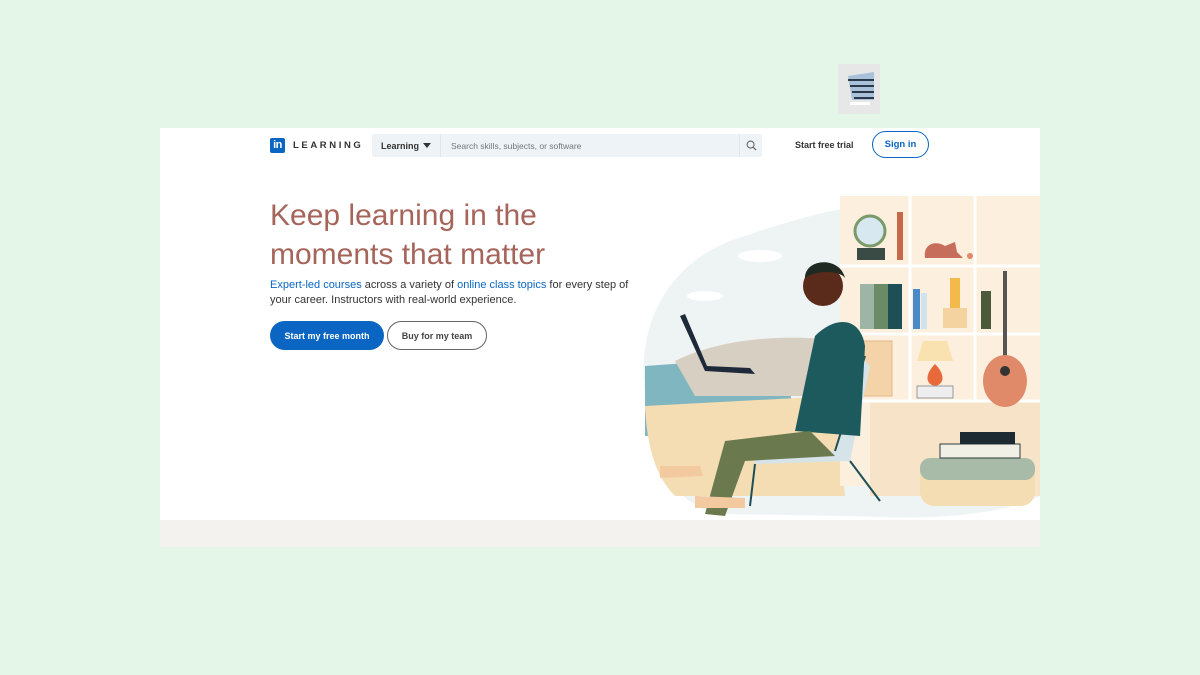  Describe the element at coordinates (399, 145) in the screenshot. I see `search-scope-label: Learning` at that location.